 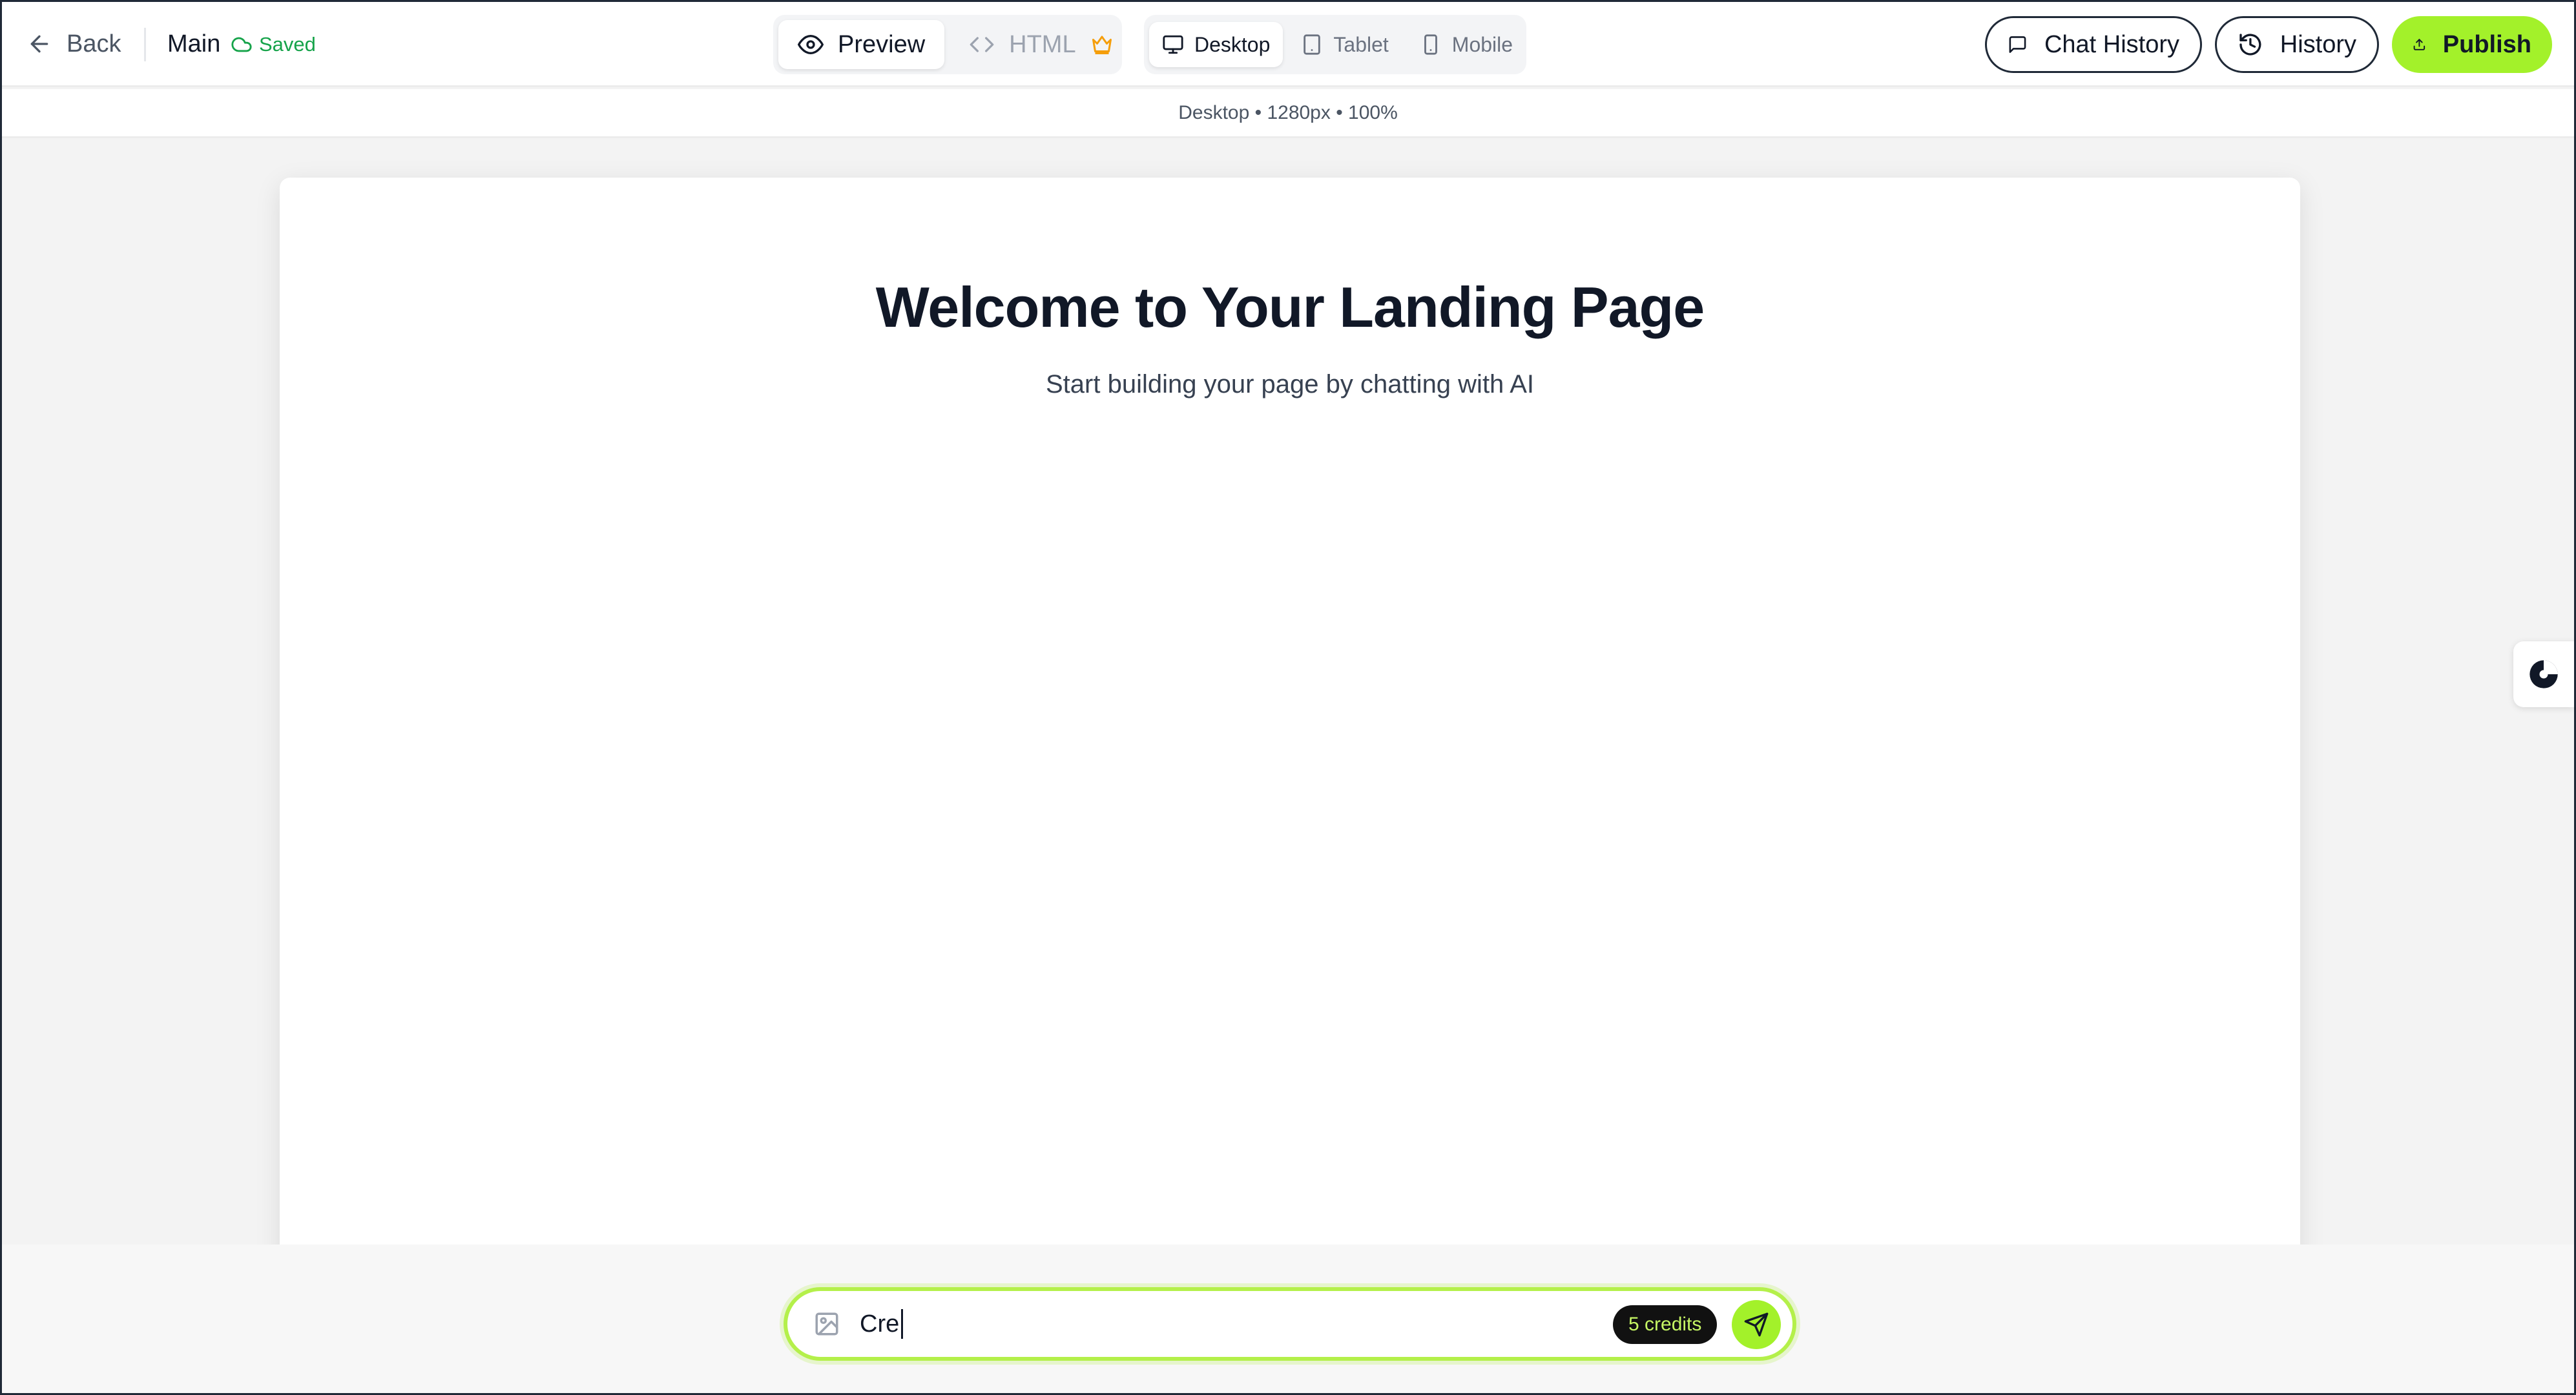 What do you see at coordinates (2250, 45) in the screenshot?
I see `history-icon` at bounding box center [2250, 45].